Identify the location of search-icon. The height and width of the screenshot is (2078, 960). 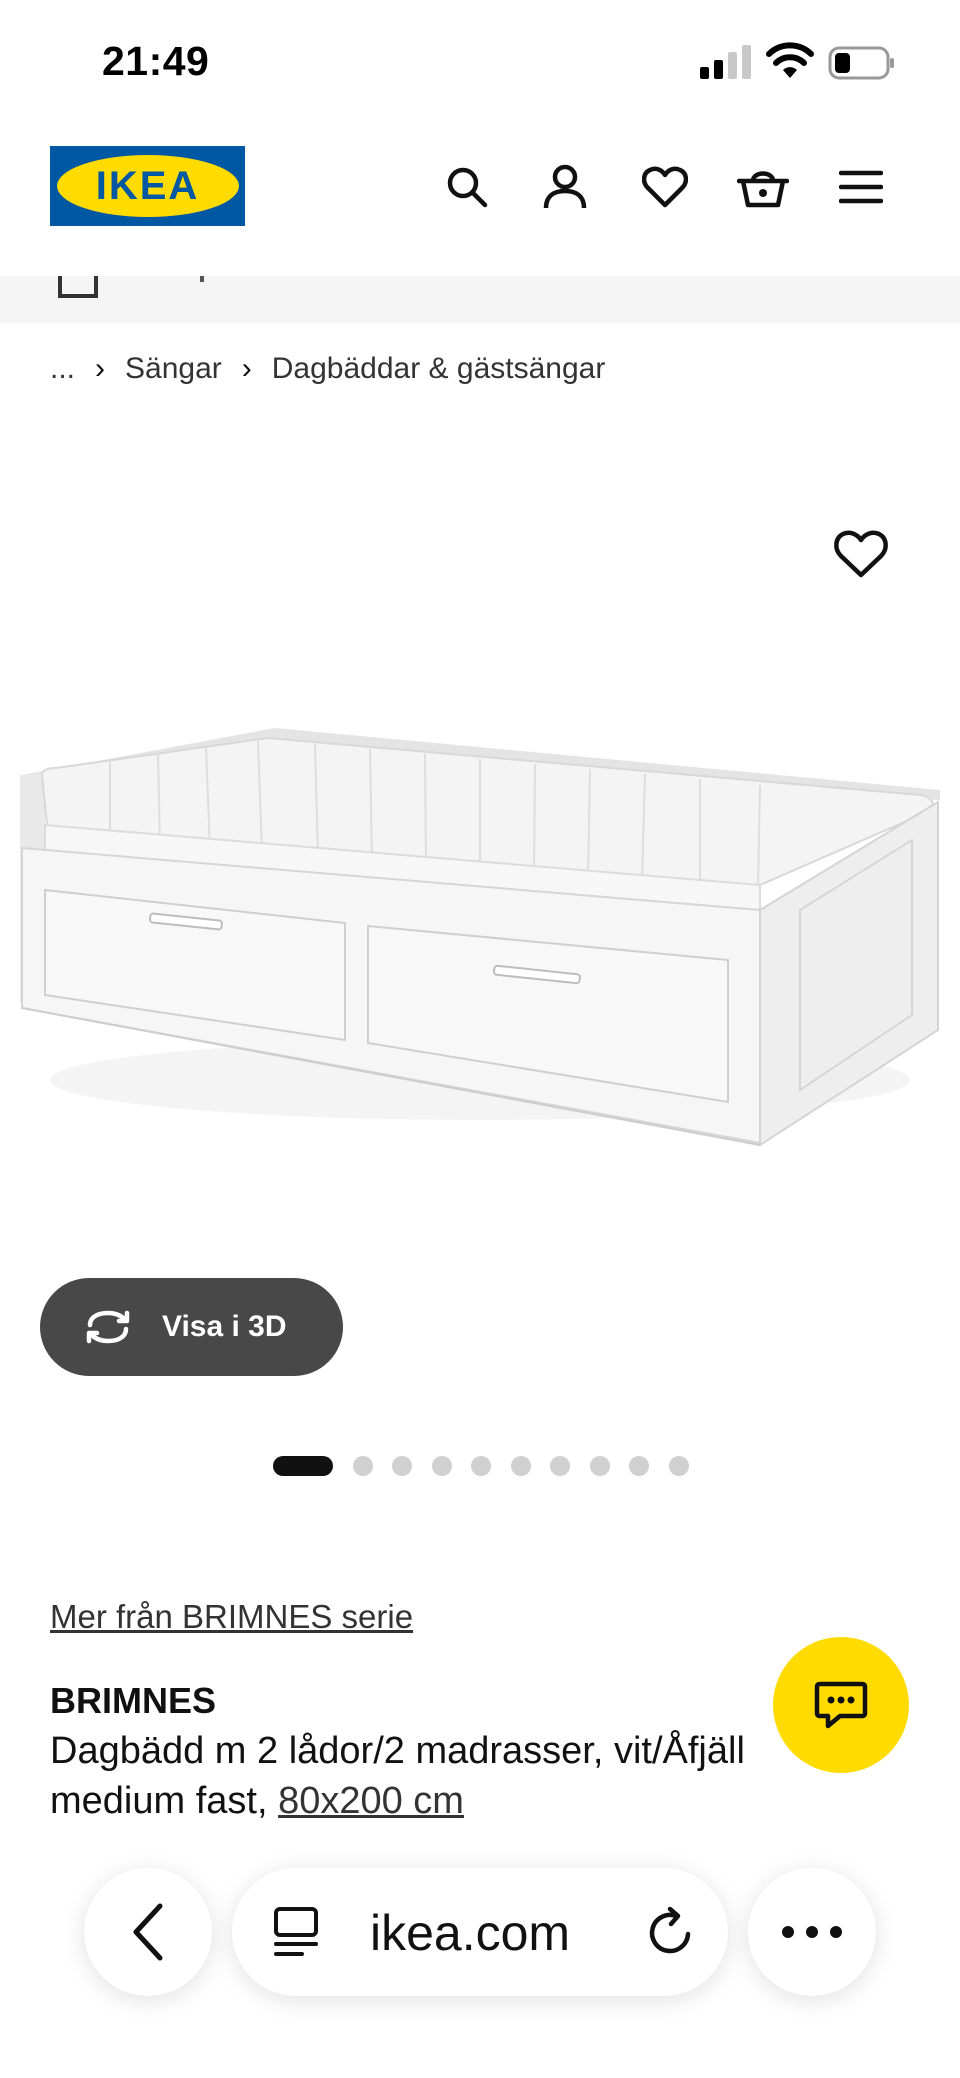
(467, 187).